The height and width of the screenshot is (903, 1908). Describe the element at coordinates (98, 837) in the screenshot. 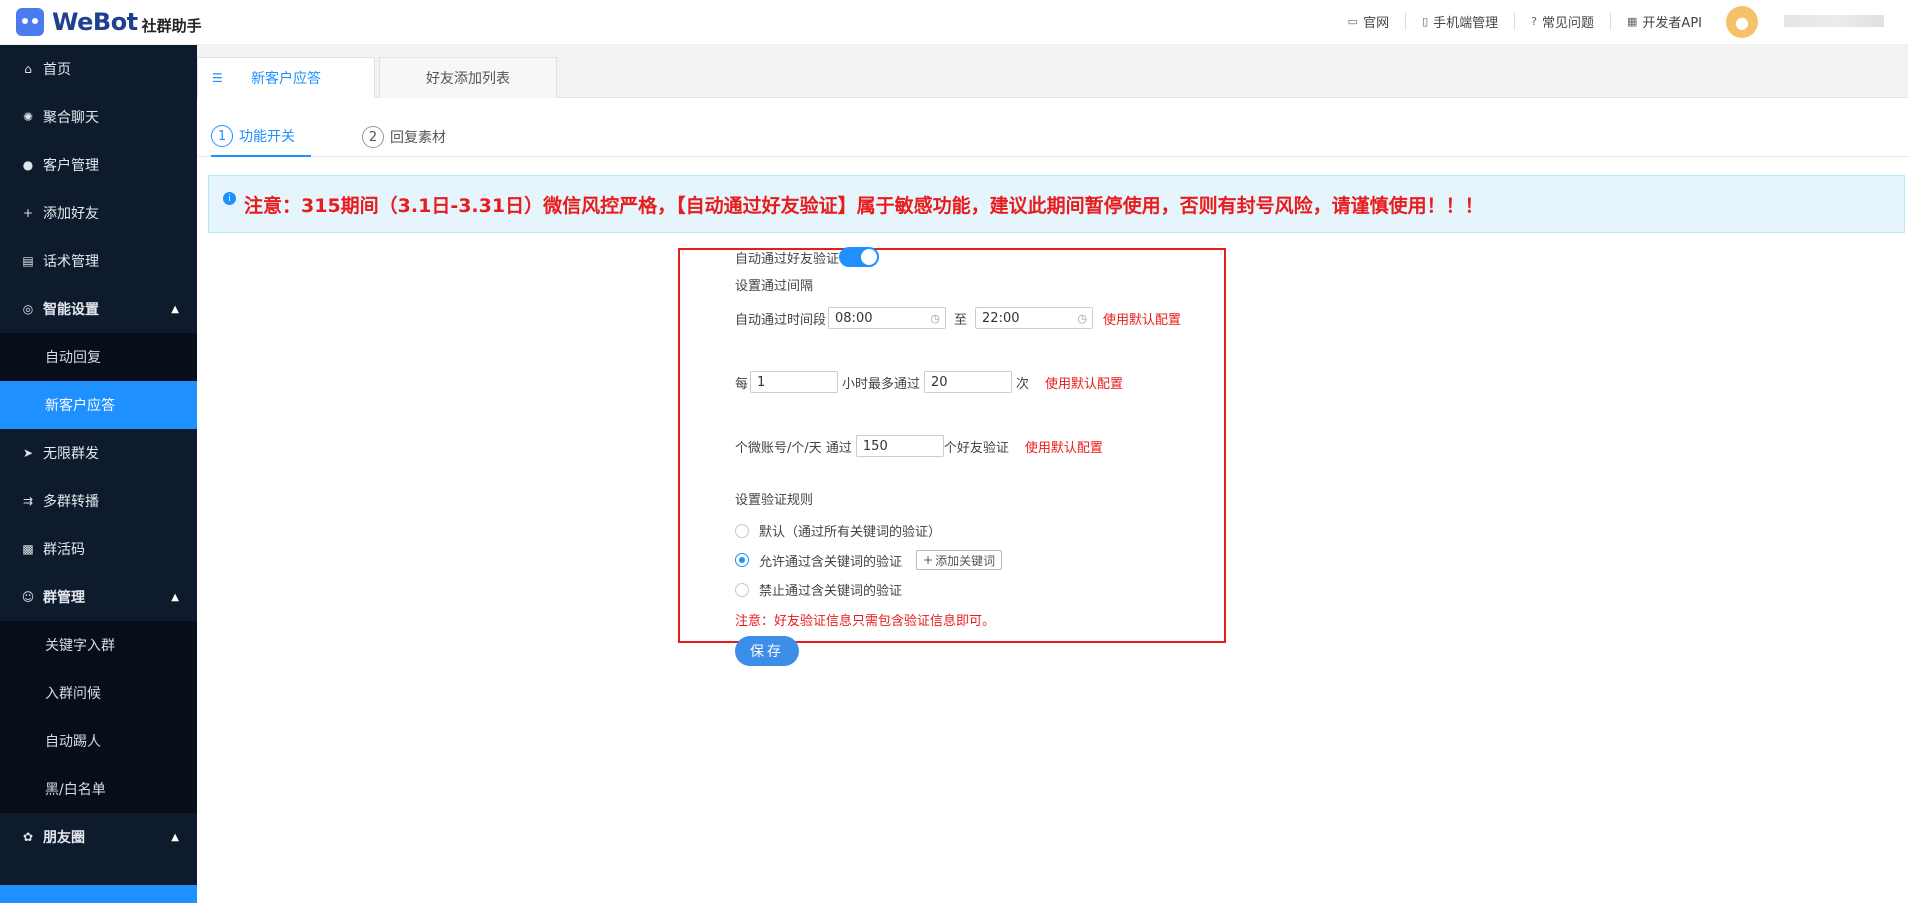

I see `sidebar-group-moments: ✿ 朋友圈 ▲` at that location.